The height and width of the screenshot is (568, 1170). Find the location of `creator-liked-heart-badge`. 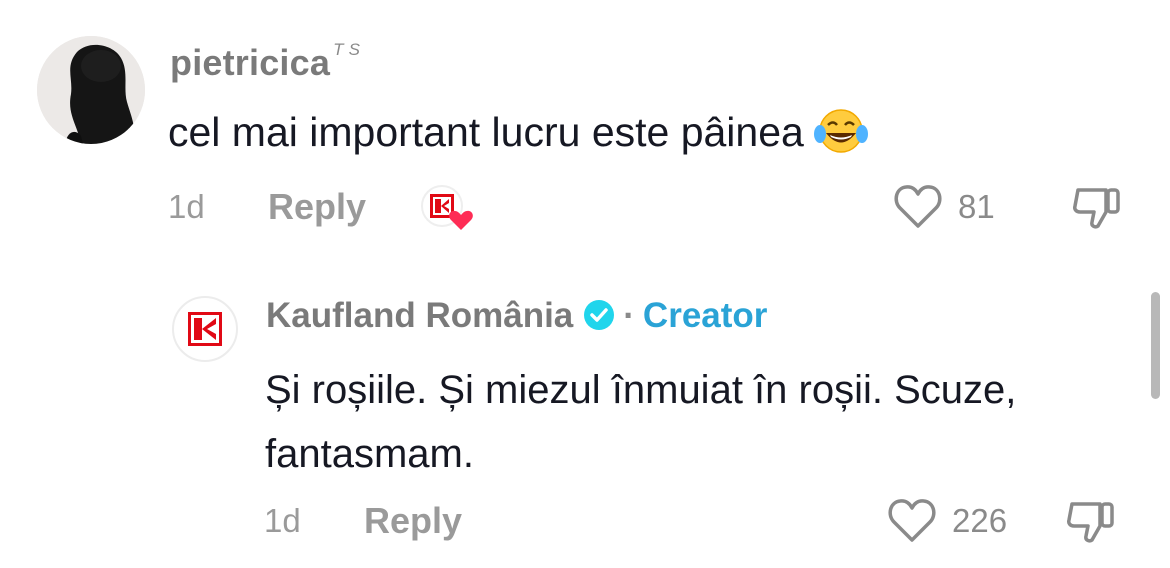

creator-liked-heart-badge is located at coordinates (447, 207).